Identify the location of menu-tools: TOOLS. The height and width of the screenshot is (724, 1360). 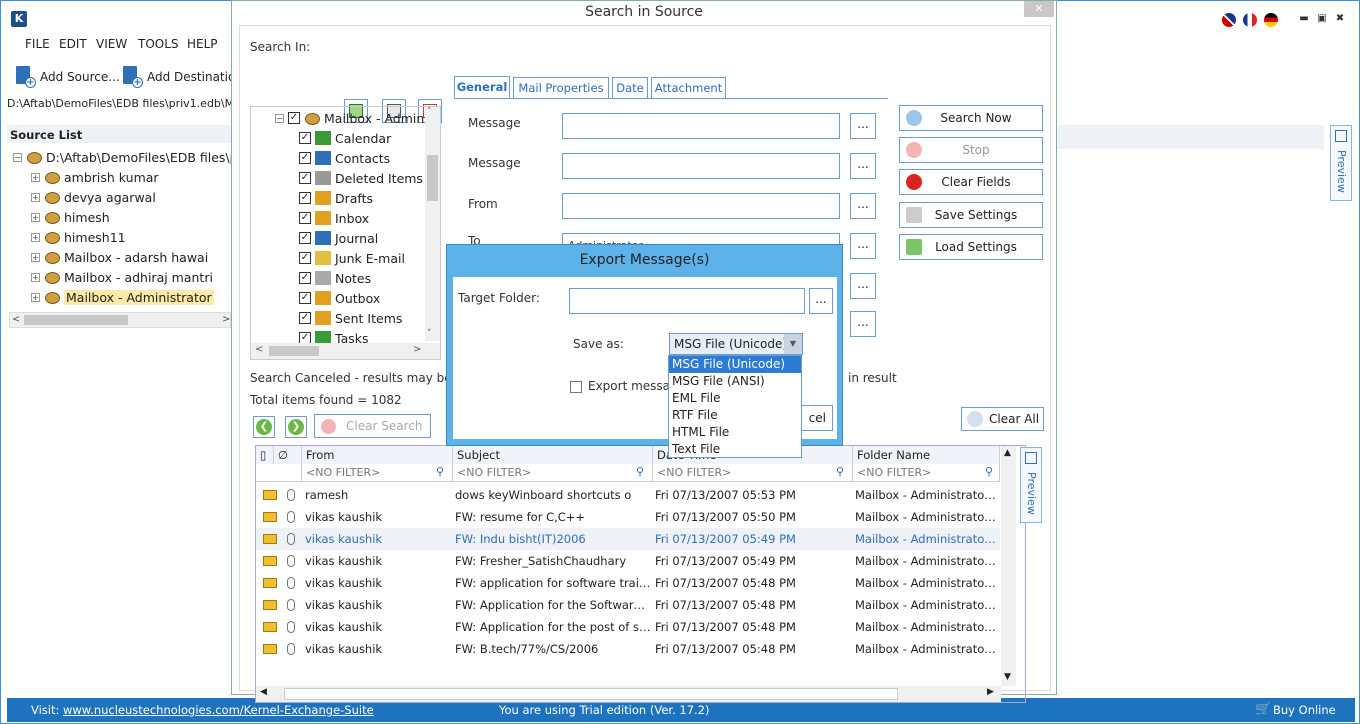
(158, 45).